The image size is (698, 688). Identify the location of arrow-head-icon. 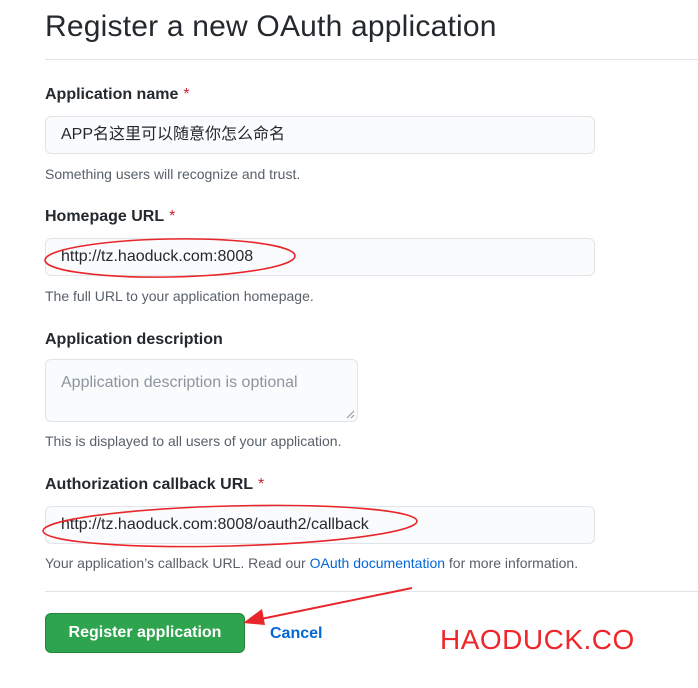
(254, 617).